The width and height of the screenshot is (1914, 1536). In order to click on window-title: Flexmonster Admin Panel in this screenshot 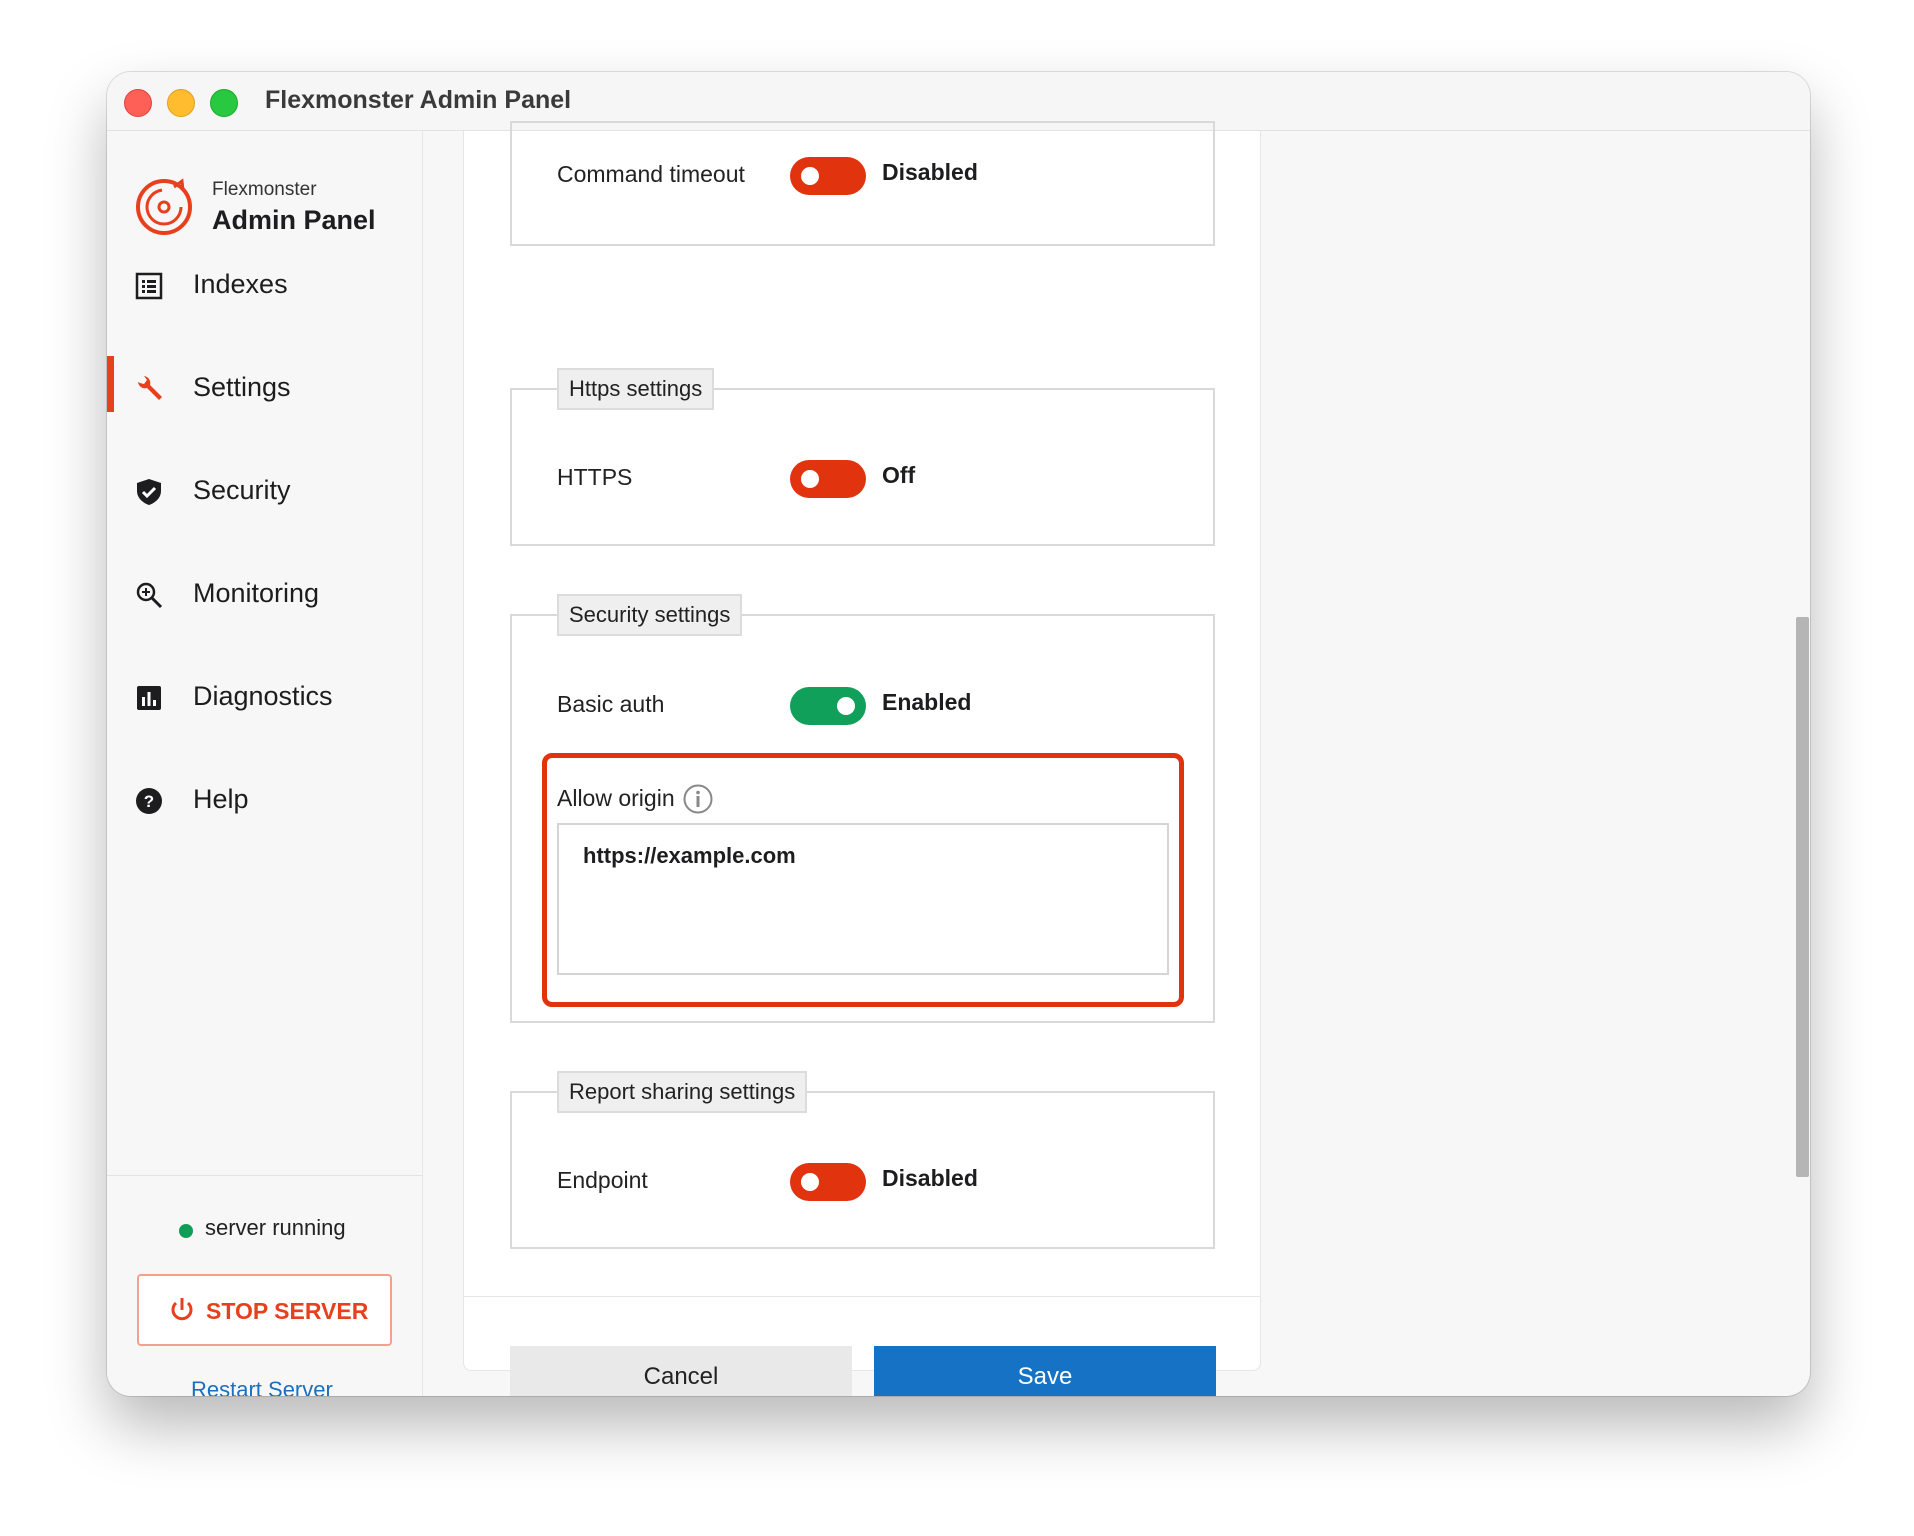, I will do `click(418, 100)`.